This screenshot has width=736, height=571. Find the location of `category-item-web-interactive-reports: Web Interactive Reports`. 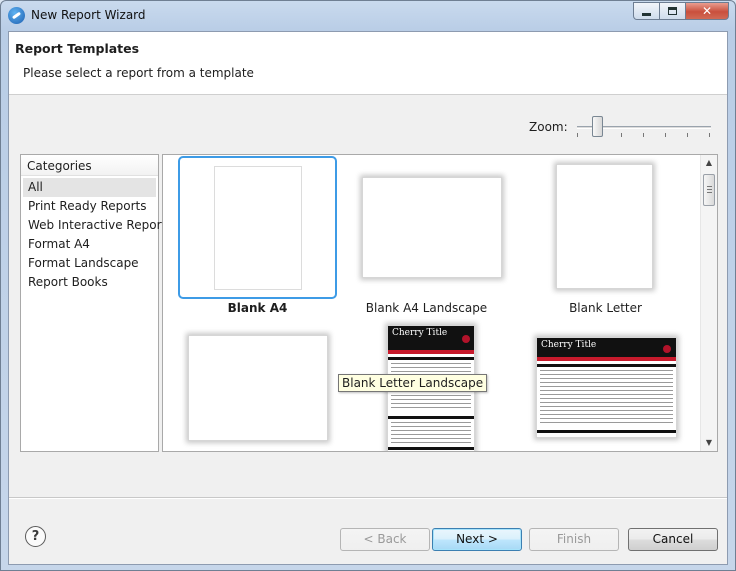

category-item-web-interactive-reports: Web Interactive Reports is located at coordinates (96, 225).